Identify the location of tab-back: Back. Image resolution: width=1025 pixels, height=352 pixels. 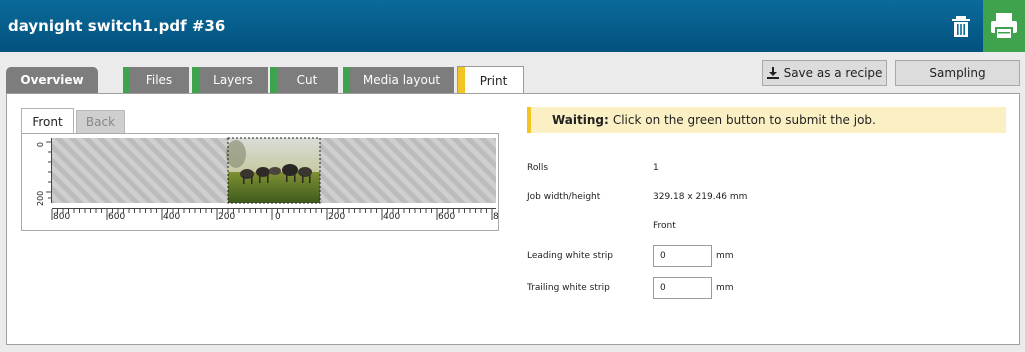
(100, 122).